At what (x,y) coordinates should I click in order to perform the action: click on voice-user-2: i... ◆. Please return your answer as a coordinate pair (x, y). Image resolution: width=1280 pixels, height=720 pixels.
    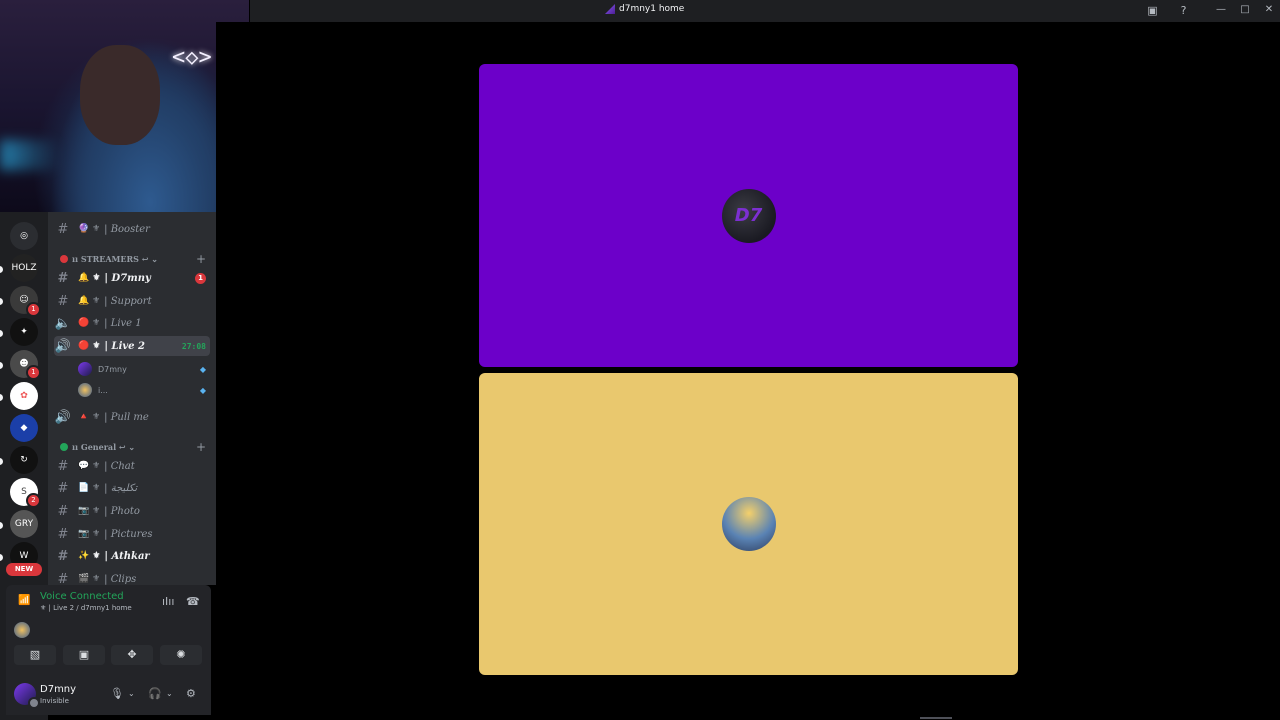
    Looking at the image, I should click on (142, 390).